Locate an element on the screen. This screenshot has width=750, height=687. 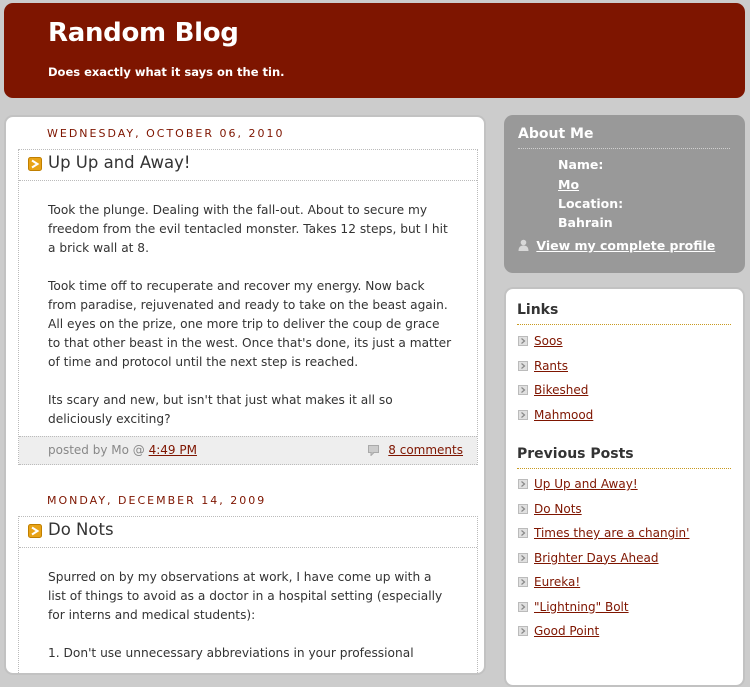
link-soos: Soos is located at coordinates (548, 341).